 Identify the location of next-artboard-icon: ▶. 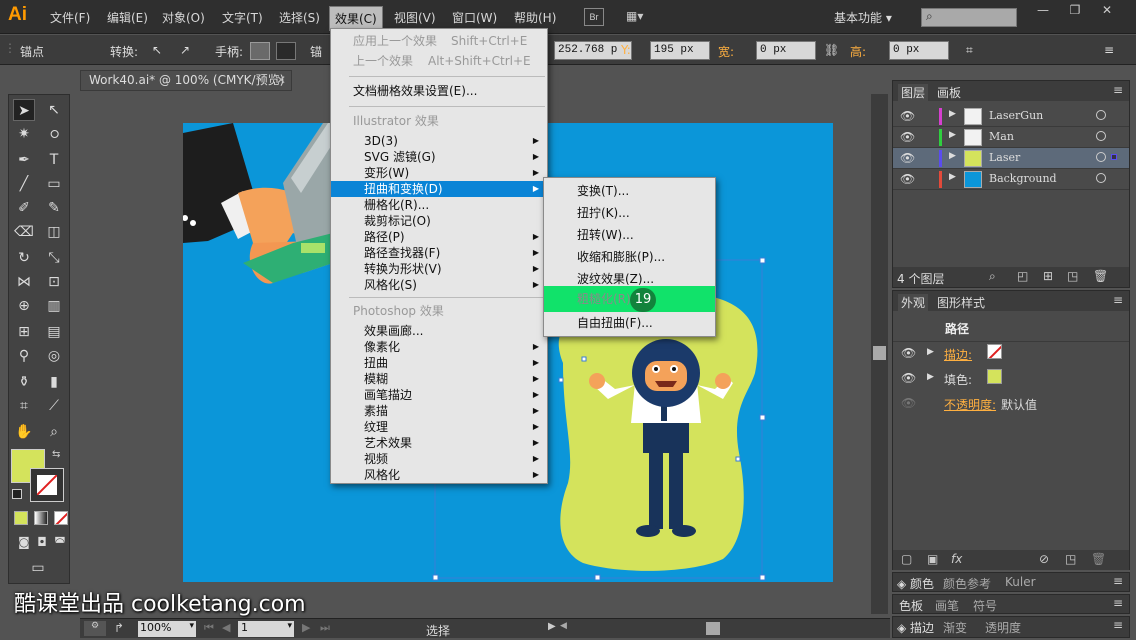
(306, 627).